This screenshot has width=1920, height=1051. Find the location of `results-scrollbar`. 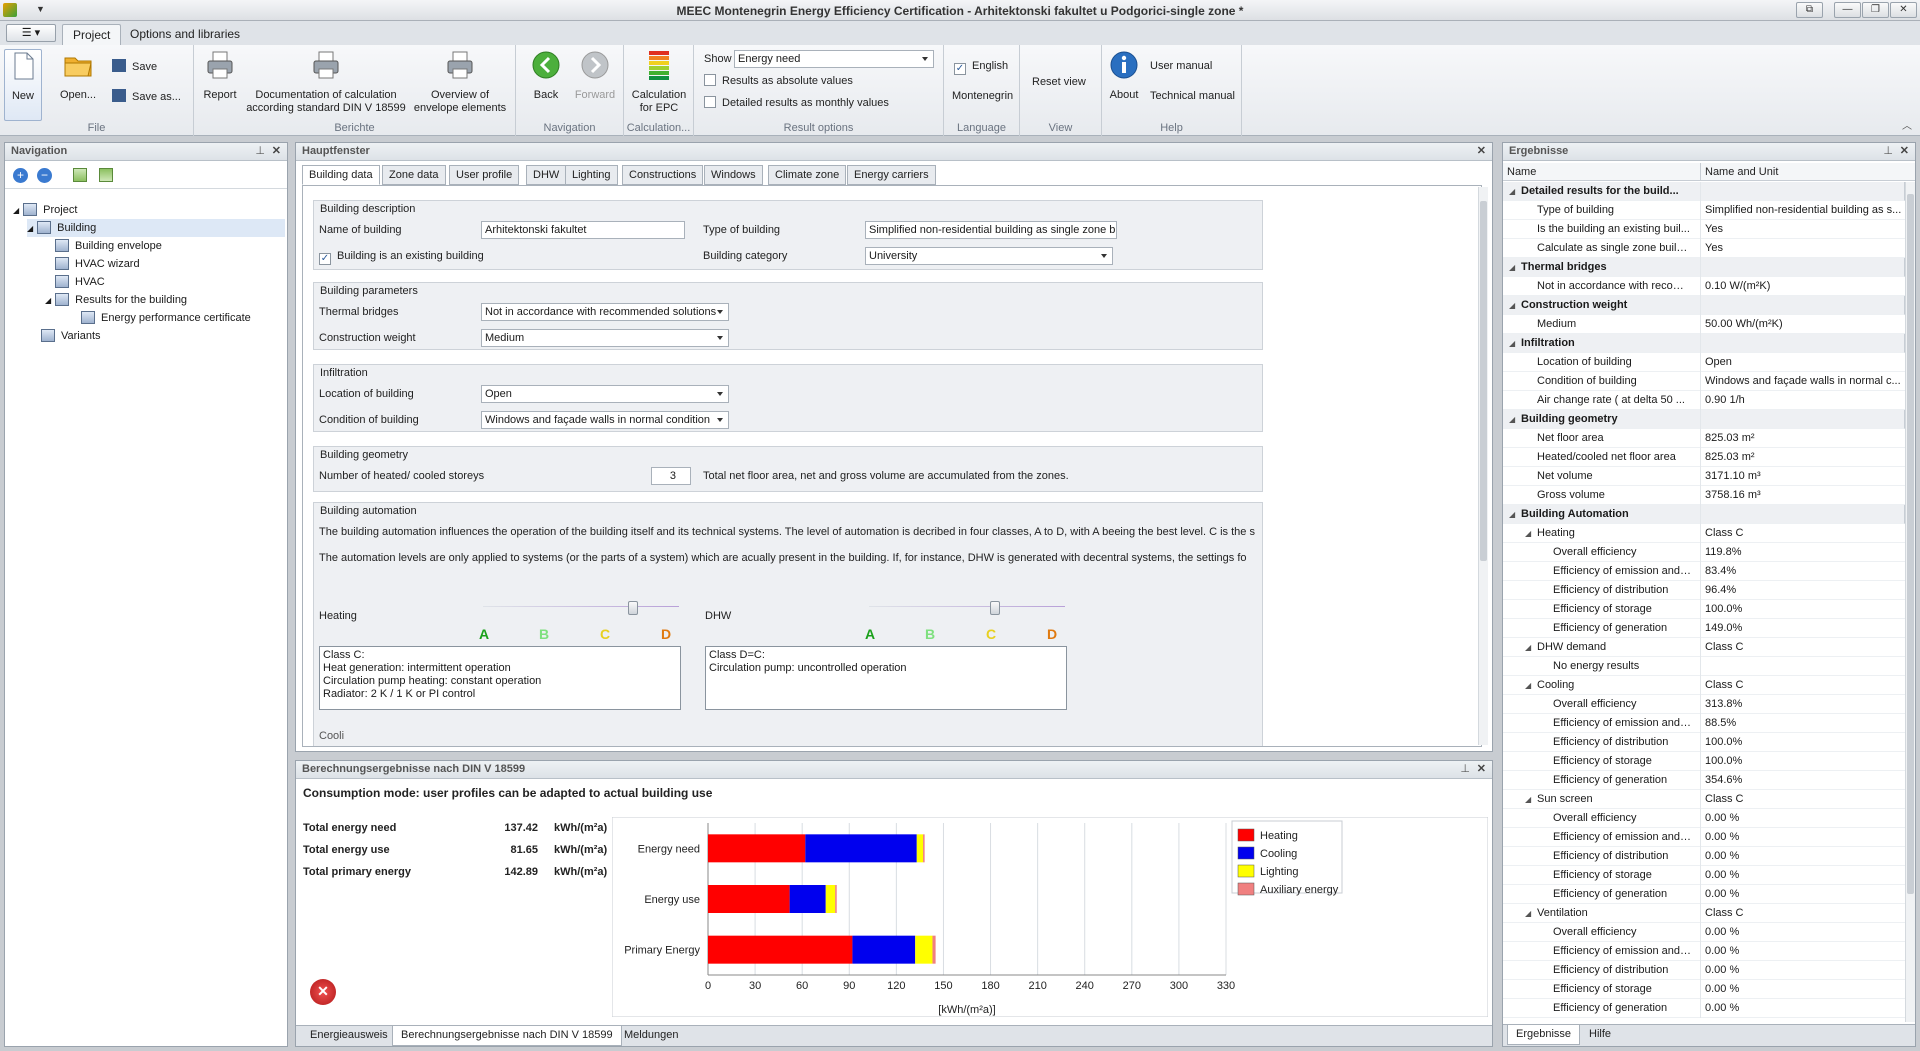

results-scrollbar is located at coordinates (1910, 602).